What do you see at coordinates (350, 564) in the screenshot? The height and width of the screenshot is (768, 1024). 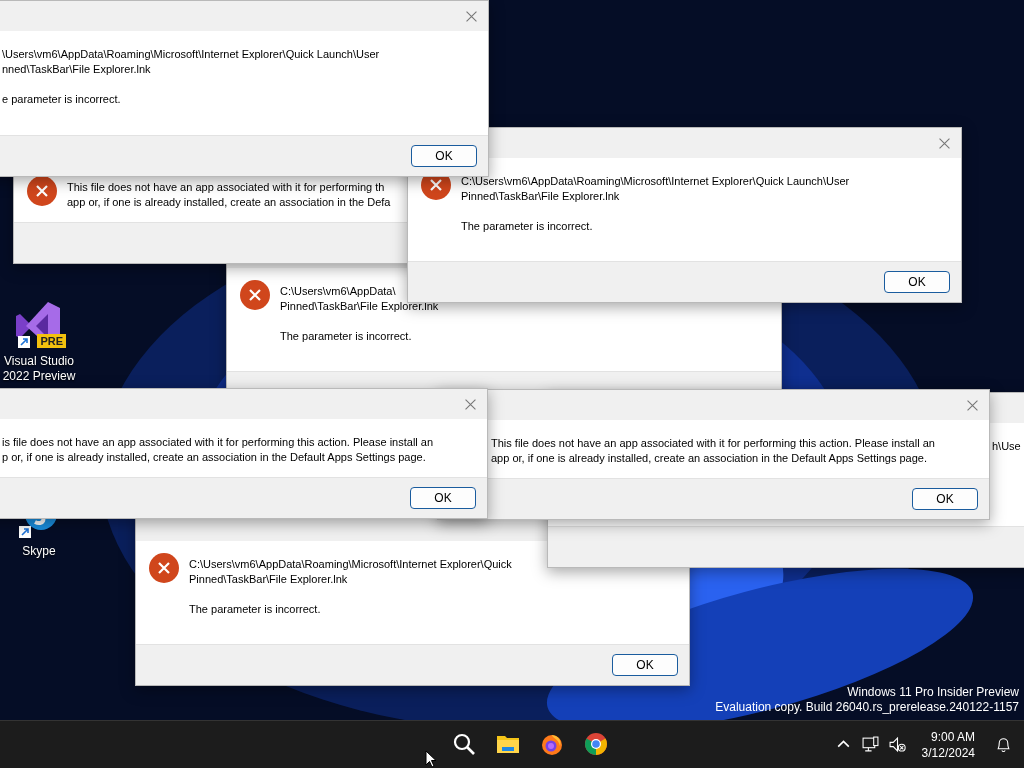 I see `message-text: C:\Users\vm6\AppData\Roaming\Microsoft\Internet Explorer\Quick` at bounding box center [350, 564].